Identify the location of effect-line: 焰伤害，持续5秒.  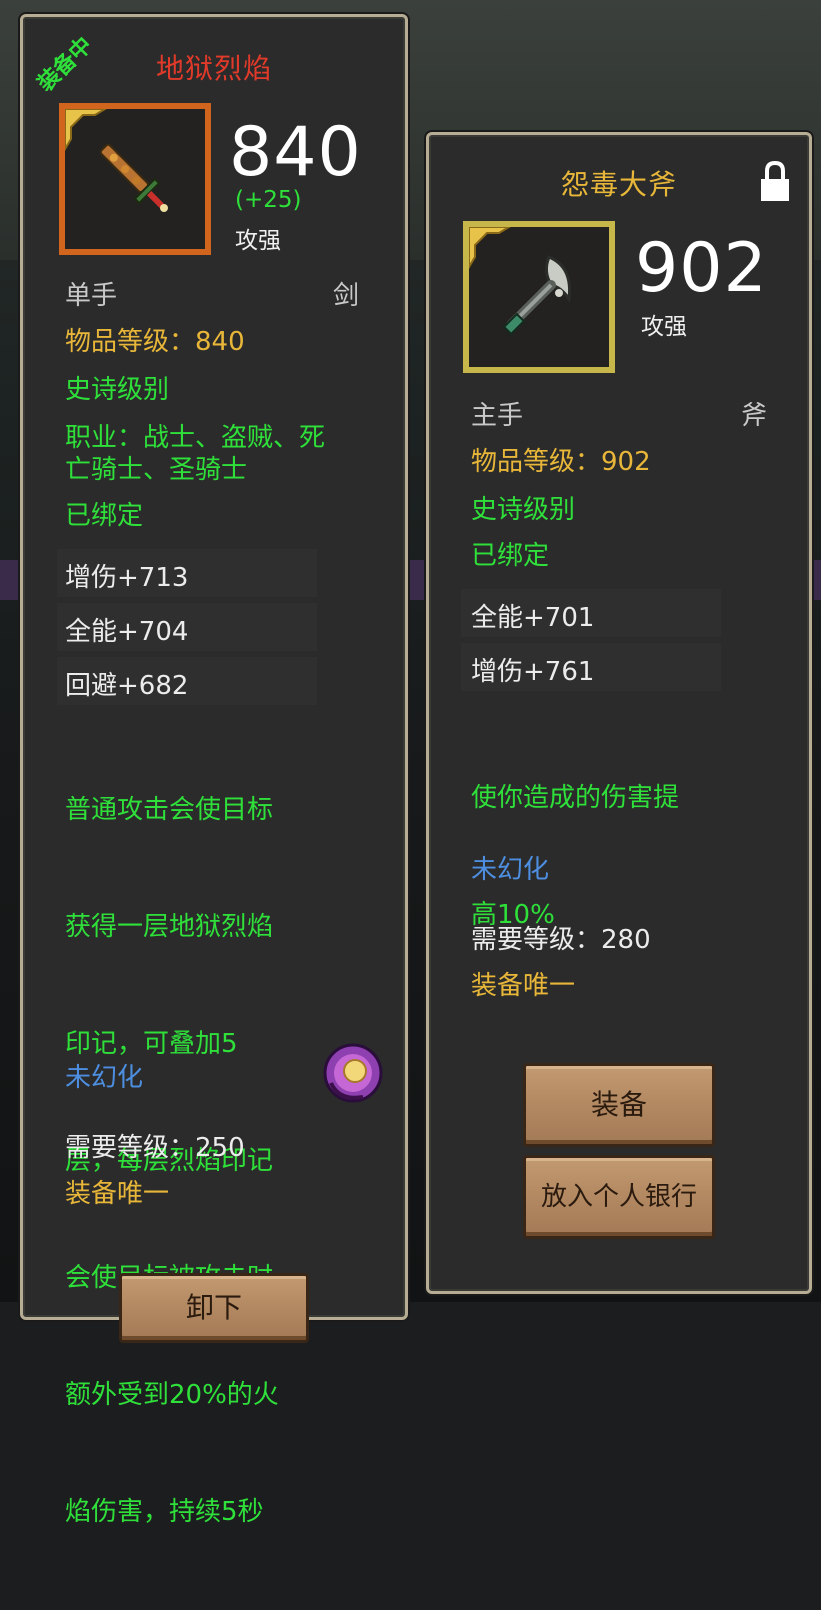
(164, 1512).